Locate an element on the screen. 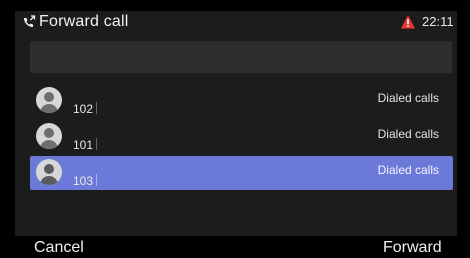 The image size is (470, 258). status-time: 22:11 is located at coordinates (438, 21).